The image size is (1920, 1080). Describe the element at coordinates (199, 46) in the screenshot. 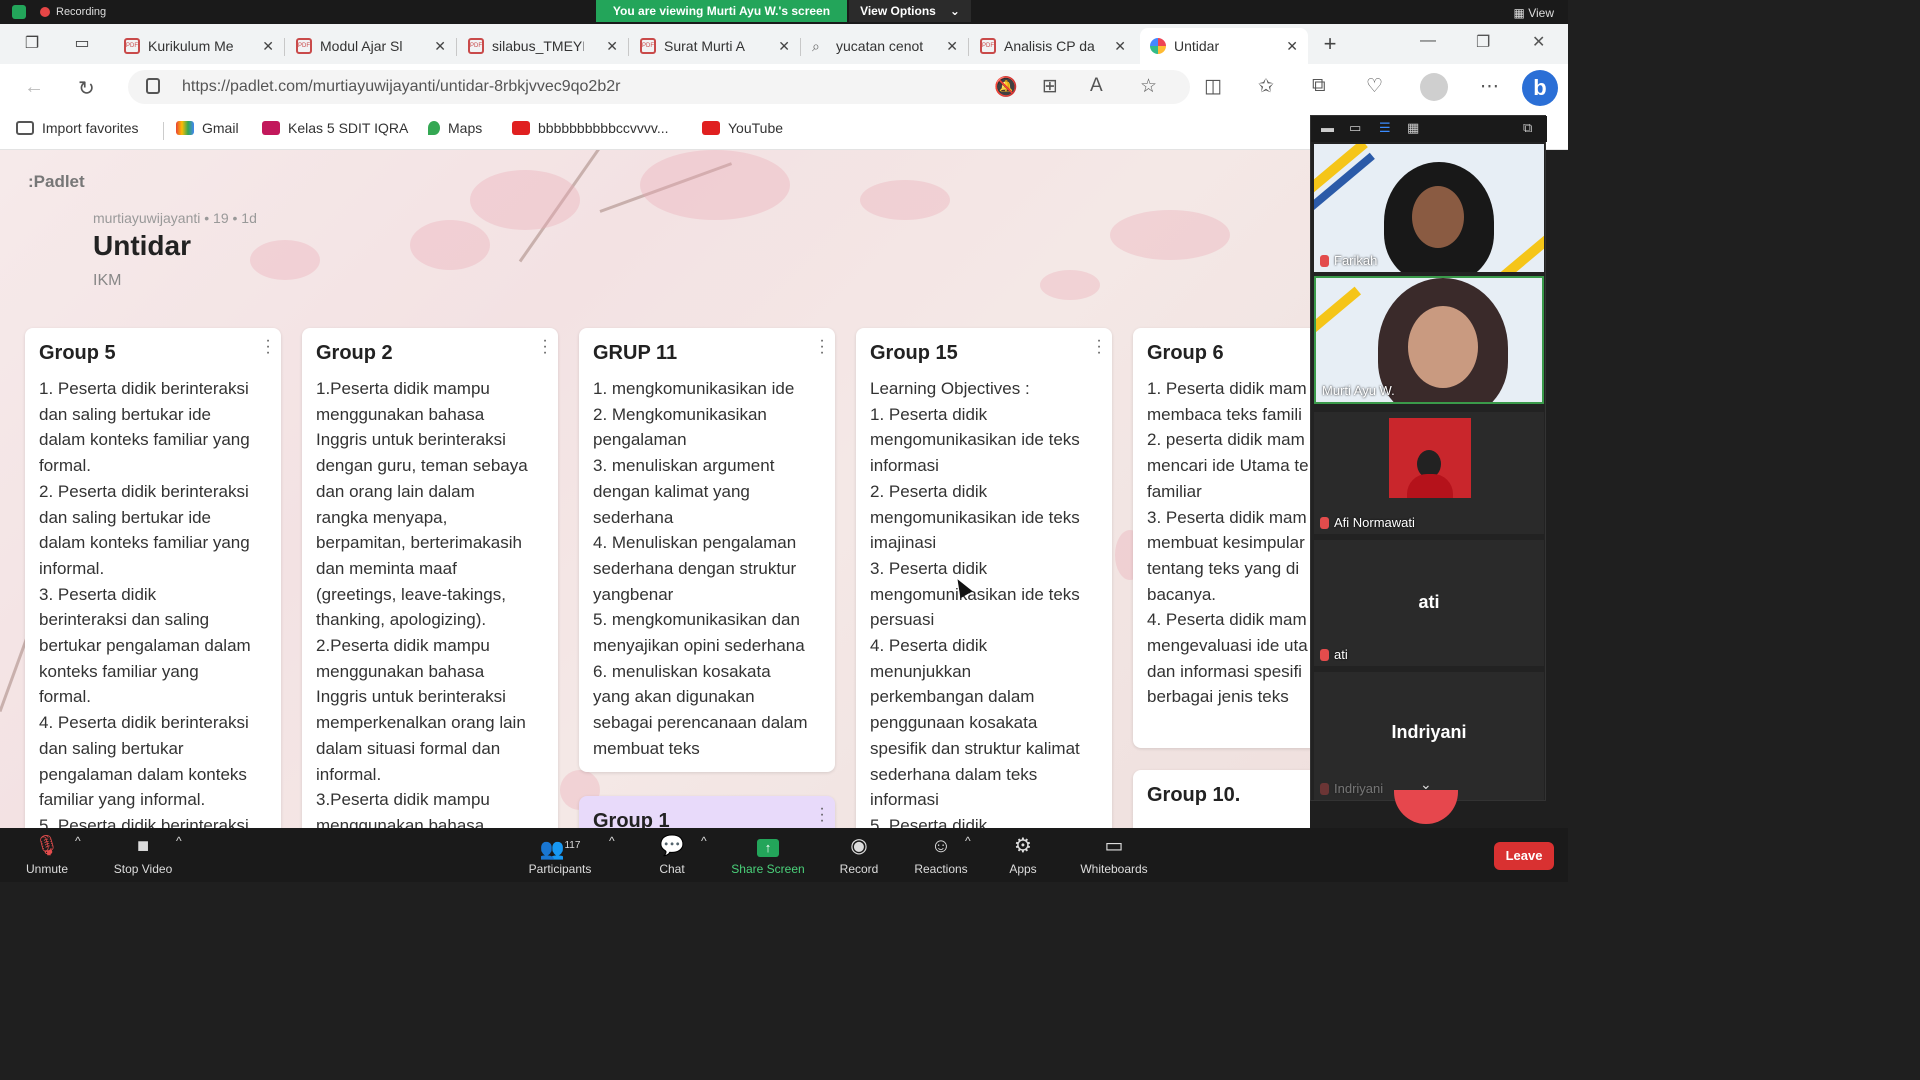

I see `tab-kurikulum: PDF Kurikulum Me ✕` at that location.